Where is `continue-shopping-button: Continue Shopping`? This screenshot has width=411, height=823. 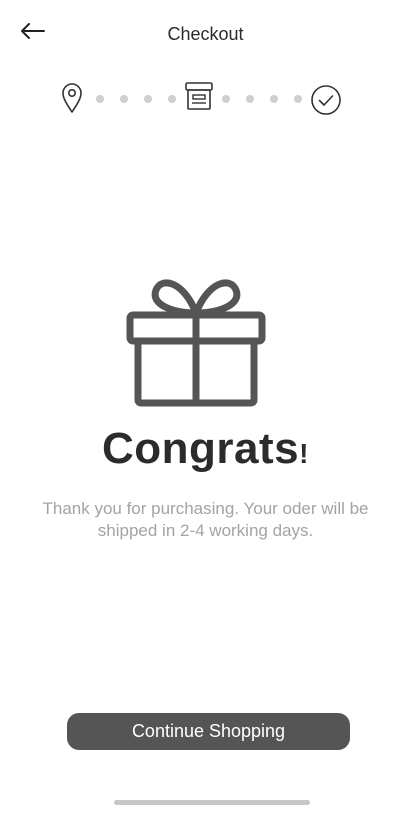 continue-shopping-button: Continue Shopping is located at coordinates (208, 731).